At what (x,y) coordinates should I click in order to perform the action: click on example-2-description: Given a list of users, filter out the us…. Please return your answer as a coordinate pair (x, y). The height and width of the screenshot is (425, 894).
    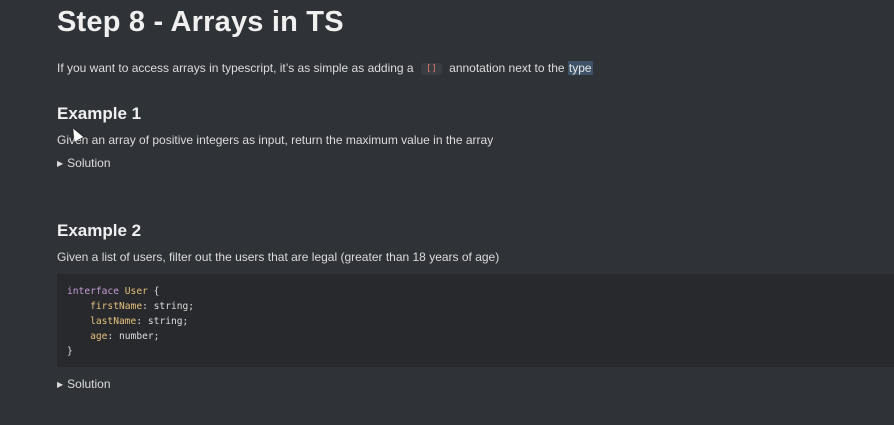
    Looking at the image, I should click on (278, 257).